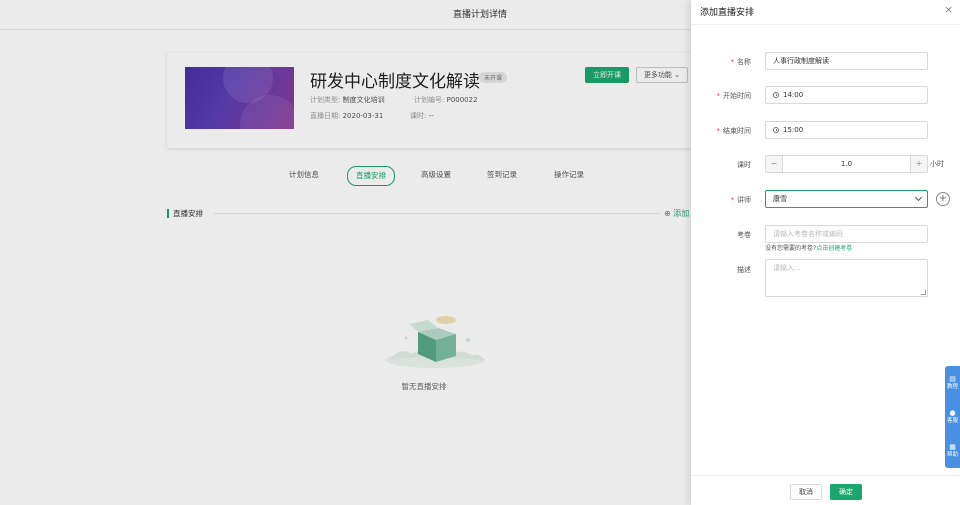  What do you see at coordinates (825, 490) in the screenshot?
I see `drawer-footer: 取消 确定` at bounding box center [825, 490].